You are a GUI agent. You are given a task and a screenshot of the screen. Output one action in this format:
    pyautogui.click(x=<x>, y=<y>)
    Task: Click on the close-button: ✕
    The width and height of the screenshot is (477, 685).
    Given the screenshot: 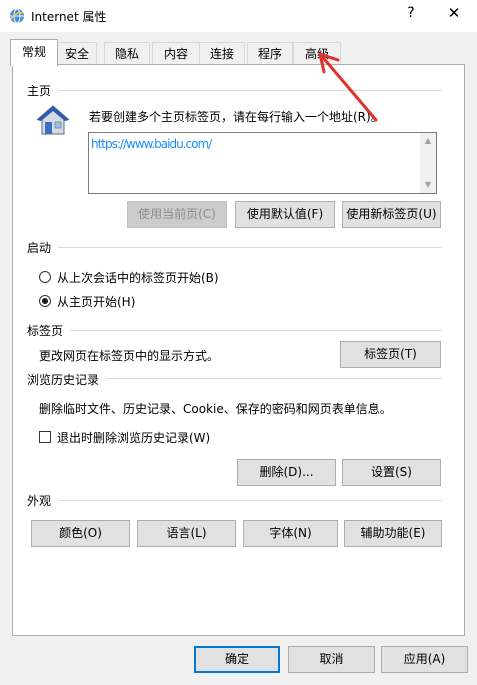 What is the action you would take?
    pyautogui.click(x=454, y=13)
    